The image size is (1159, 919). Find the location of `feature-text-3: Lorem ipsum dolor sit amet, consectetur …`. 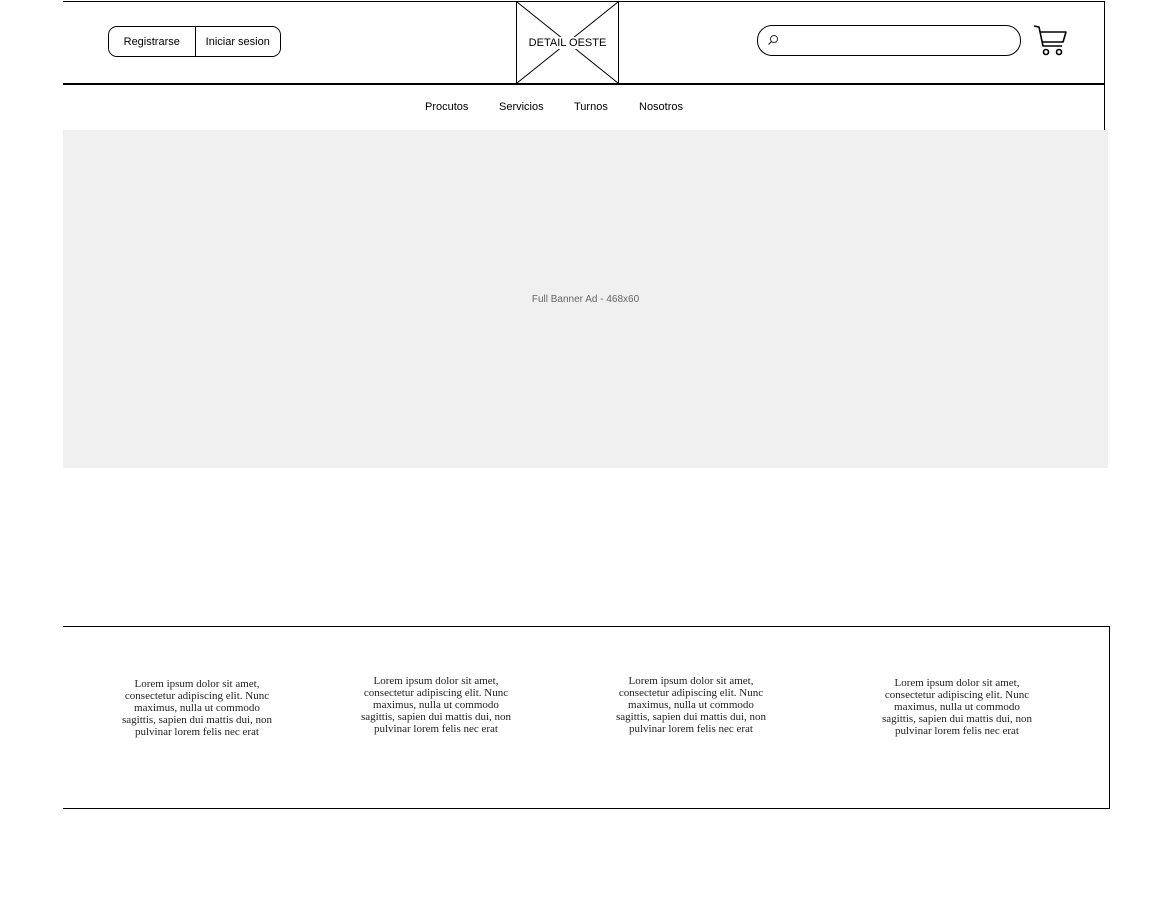

feature-text-3: Lorem ipsum dolor sit amet, consectetur … is located at coordinates (691, 705).